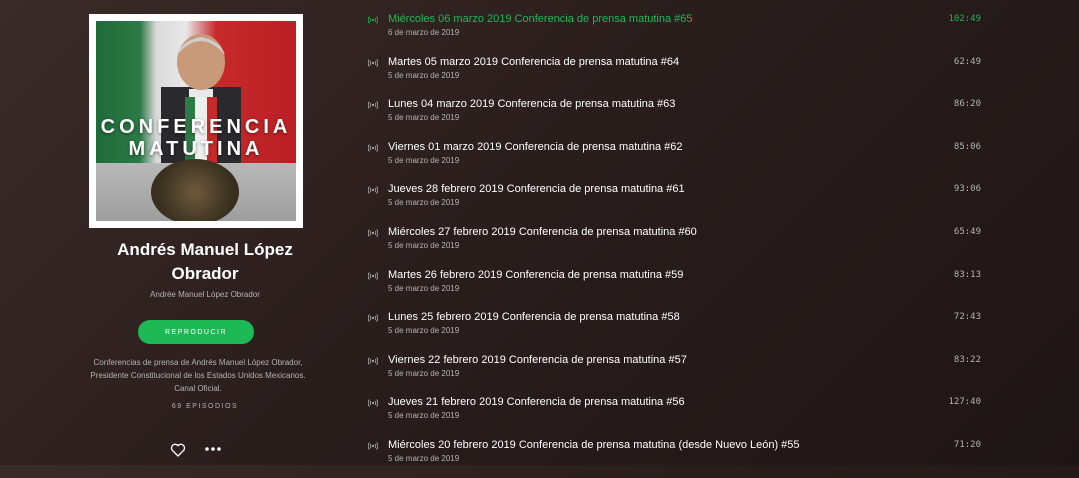  What do you see at coordinates (967, 61) in the screenshot?
I see `episode-duration: 62:49` at bounding box center [967, 61].